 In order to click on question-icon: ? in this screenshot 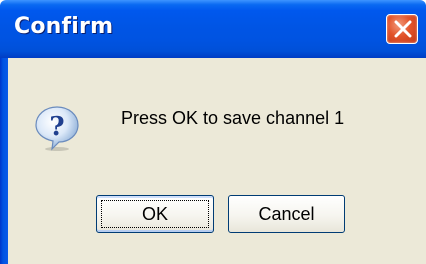, I will do `click(57, 128)`.